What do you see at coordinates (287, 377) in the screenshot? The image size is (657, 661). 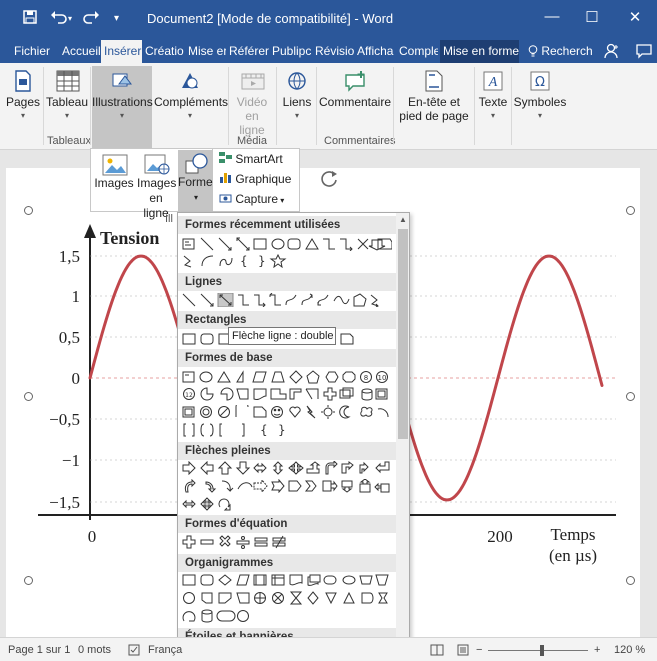 I see `shapes-row: 8 10` at bounding box center [287, 377].